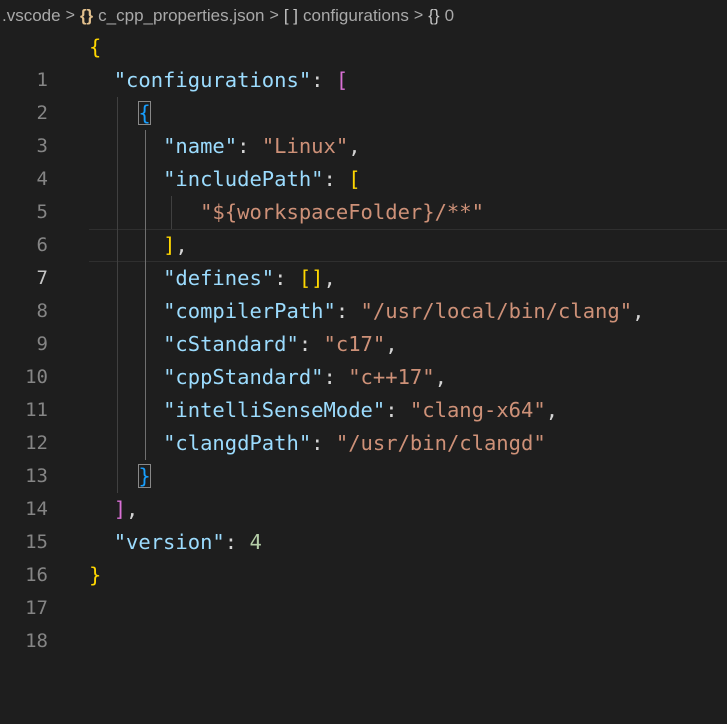  Describe the element at coordinates (274, 410) in the screenshot. I see `json-key: "intelliSenseMode"` at that location.